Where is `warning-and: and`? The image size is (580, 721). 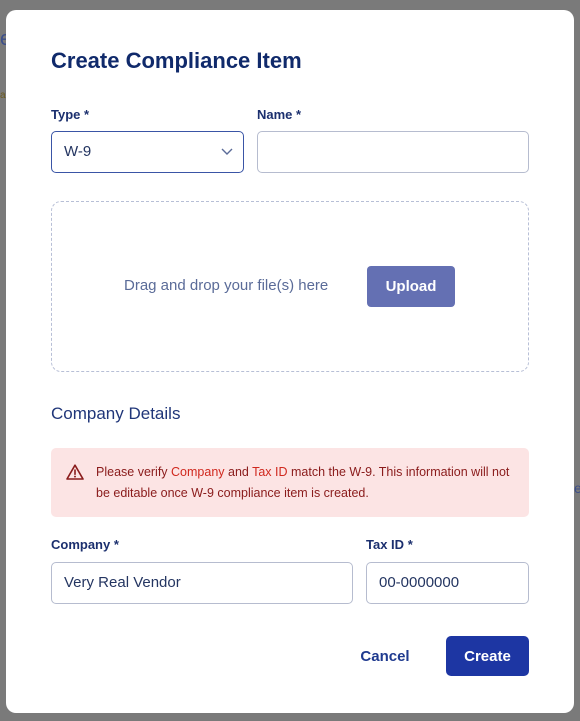 warning-and: and is located at coordinates (238, 472).